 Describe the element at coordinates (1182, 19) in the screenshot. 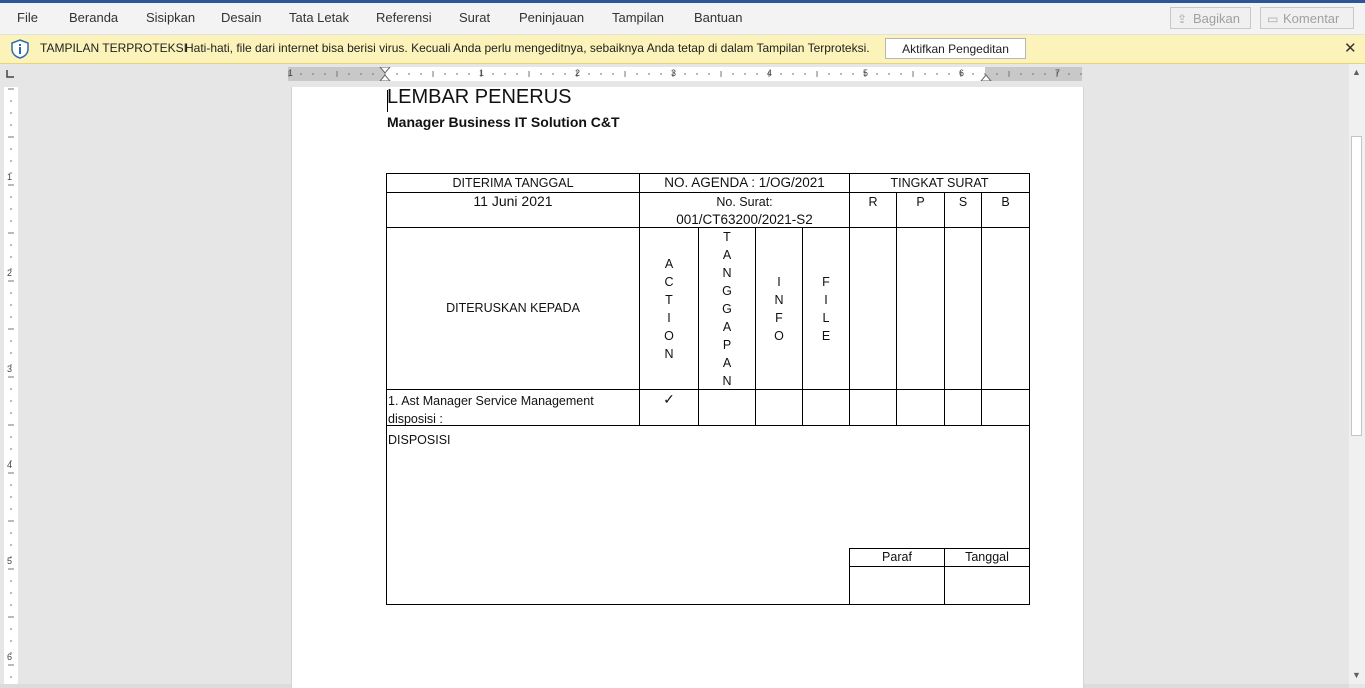

I see `share-icon: ⇪` at that location.